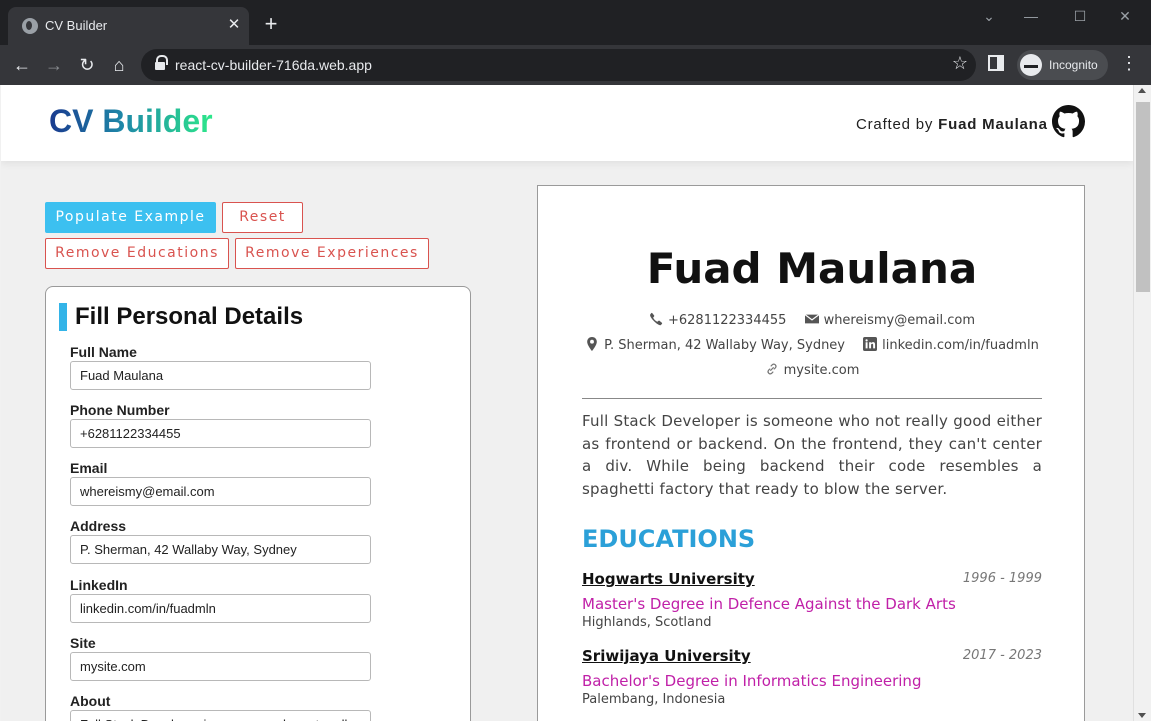 This screenshot has height=721, width=1151. I want to click on contact-linkedin: linkedin.com/in/fuadmln, so click(951, 345).